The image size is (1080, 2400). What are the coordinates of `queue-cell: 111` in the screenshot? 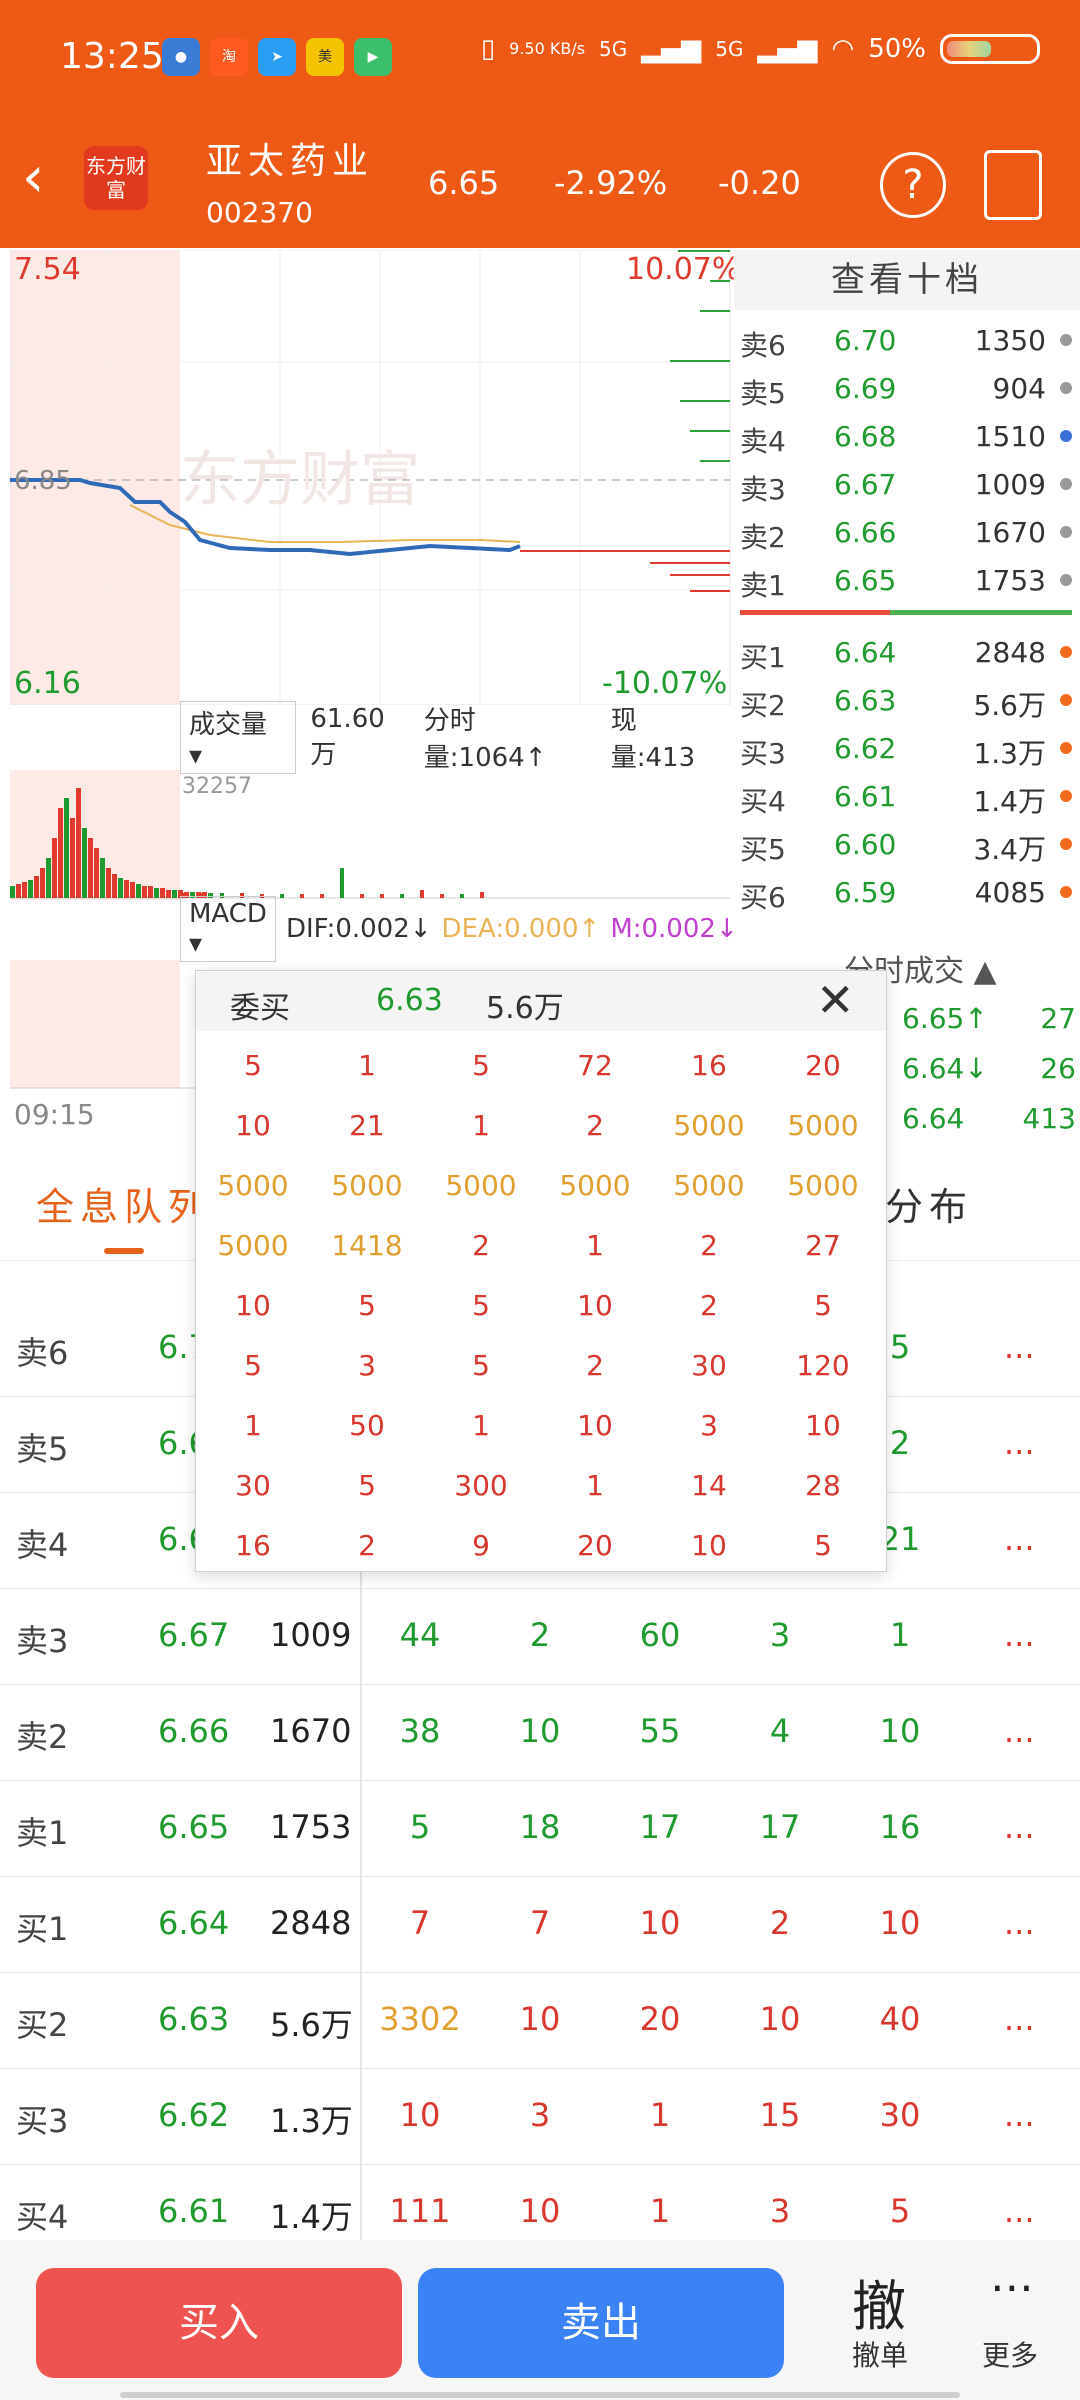 It's located at (420, 2211).